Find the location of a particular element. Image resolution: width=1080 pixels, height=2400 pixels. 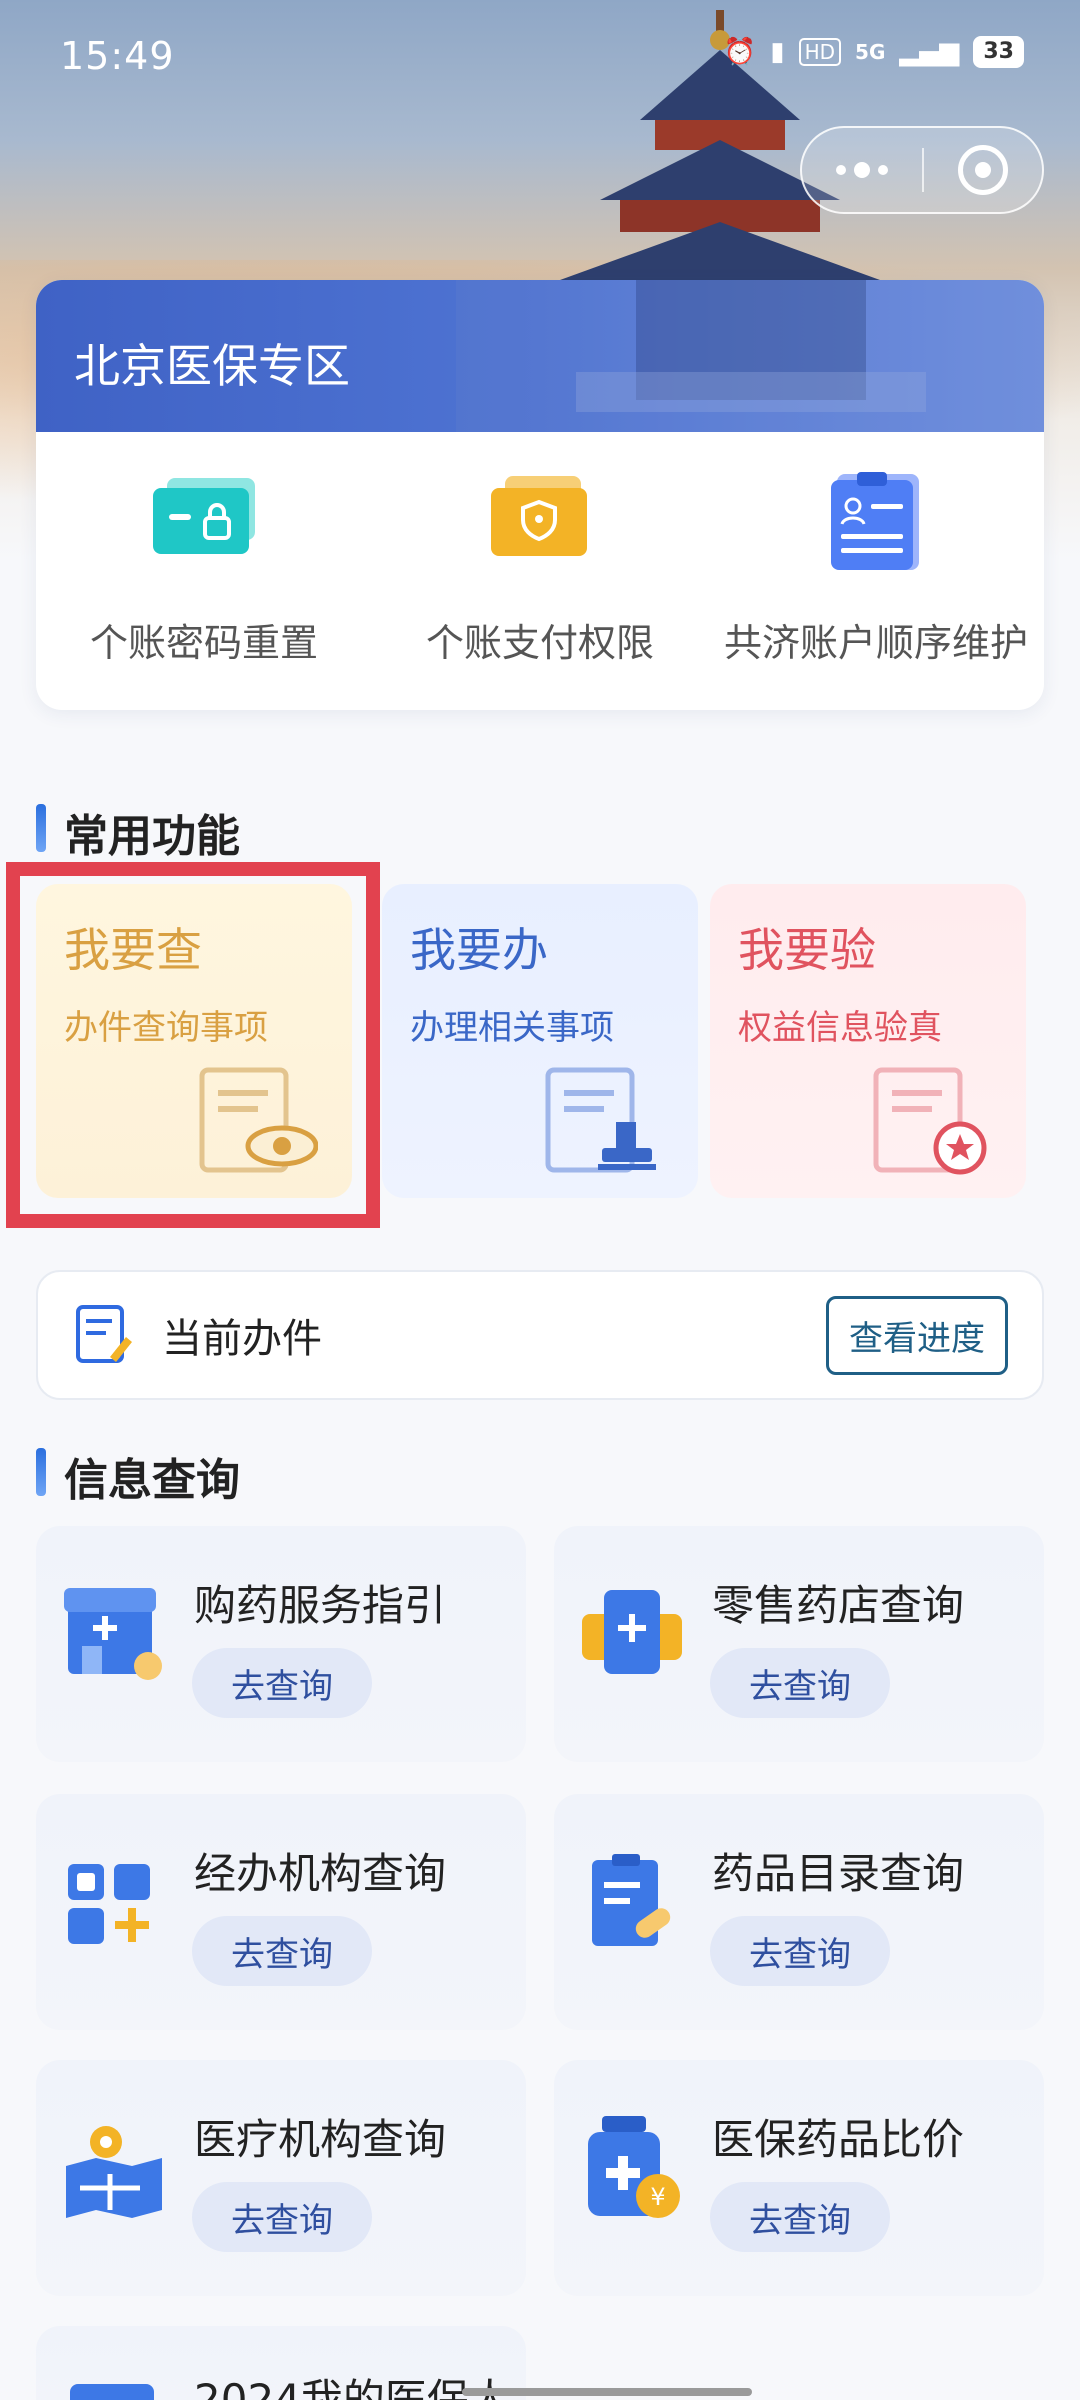

zone-item-account-order: 共济账户顺序维护 is located at coordinates (876, 571).